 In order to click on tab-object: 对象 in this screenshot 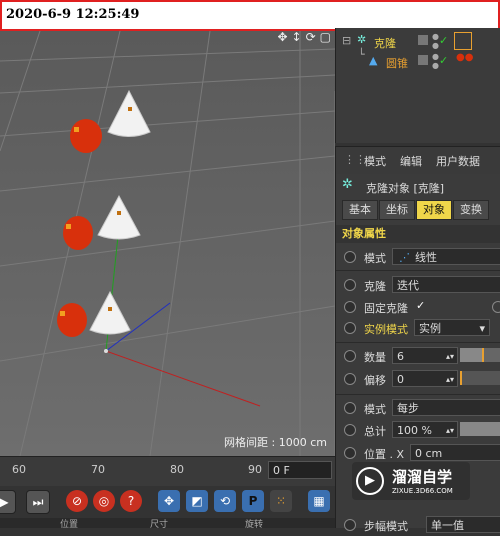, I will do `click(434, 210)`.